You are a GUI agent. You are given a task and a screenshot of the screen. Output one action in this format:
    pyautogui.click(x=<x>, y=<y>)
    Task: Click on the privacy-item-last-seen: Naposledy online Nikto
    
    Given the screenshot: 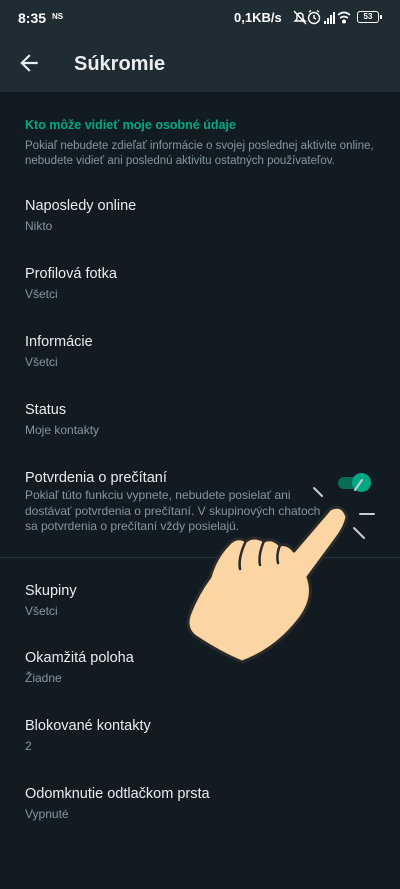 What is the action you would take?
    pyautogui.click(x=200, y=228)
    